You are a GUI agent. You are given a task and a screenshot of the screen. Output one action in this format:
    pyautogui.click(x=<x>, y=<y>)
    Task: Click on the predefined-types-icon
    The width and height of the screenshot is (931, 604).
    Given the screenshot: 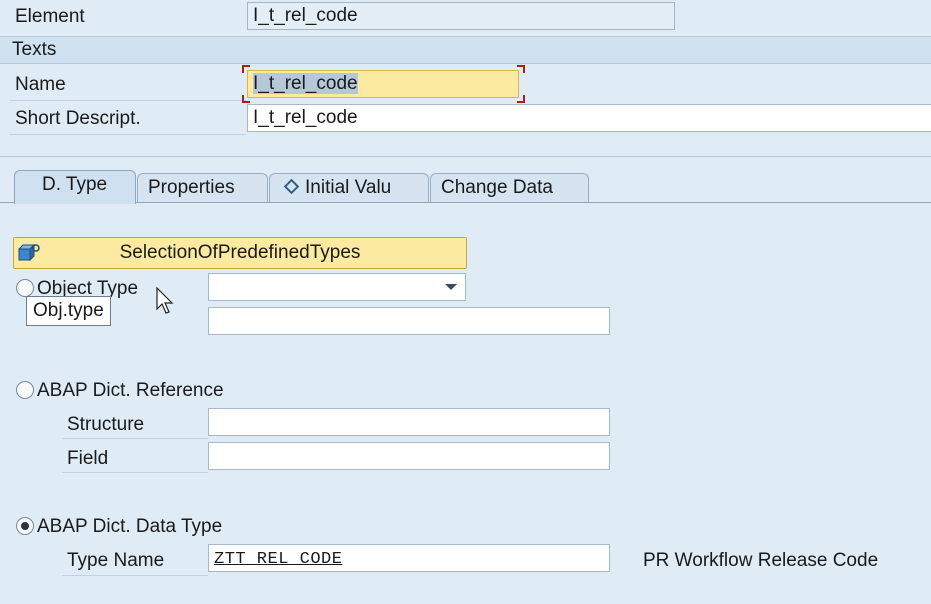 What is the action you would take?
    pyautogui.click(x=28, y=253)
    